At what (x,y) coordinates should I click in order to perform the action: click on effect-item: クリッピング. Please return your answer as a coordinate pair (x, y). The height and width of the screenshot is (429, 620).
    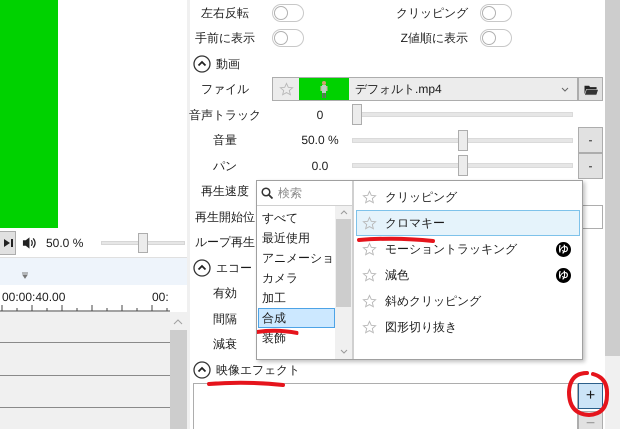
    Looking at the image, I should click on (468, 197).